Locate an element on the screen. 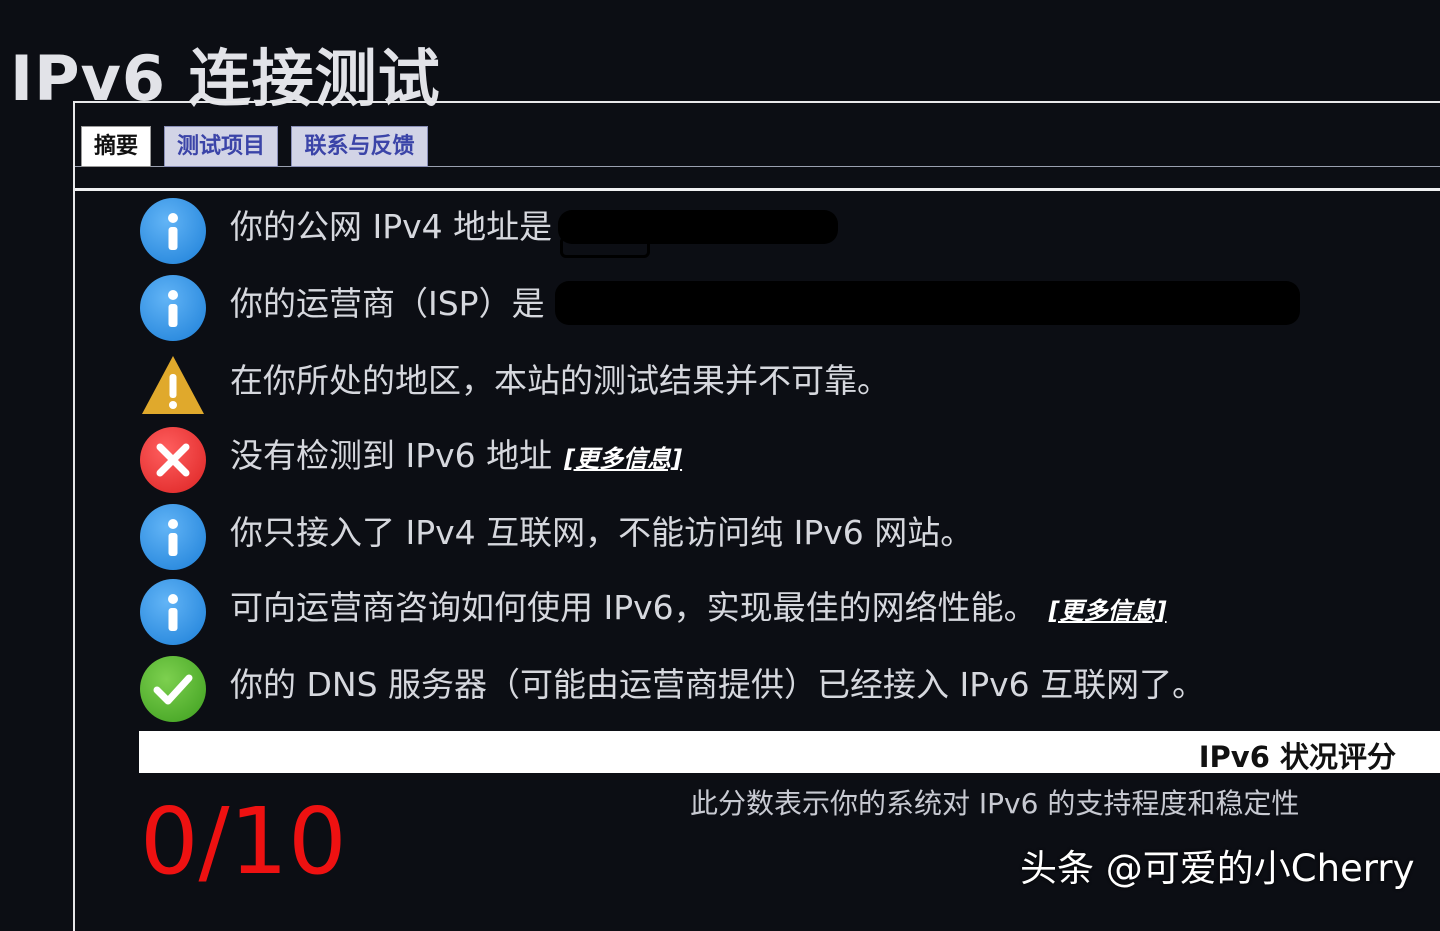 This screenshot has height=931, width=1440. result-text: 你只接入了 IPv4 互联网，不能访问纯 IPv6 网站。 is located at coordinates (602, 532).